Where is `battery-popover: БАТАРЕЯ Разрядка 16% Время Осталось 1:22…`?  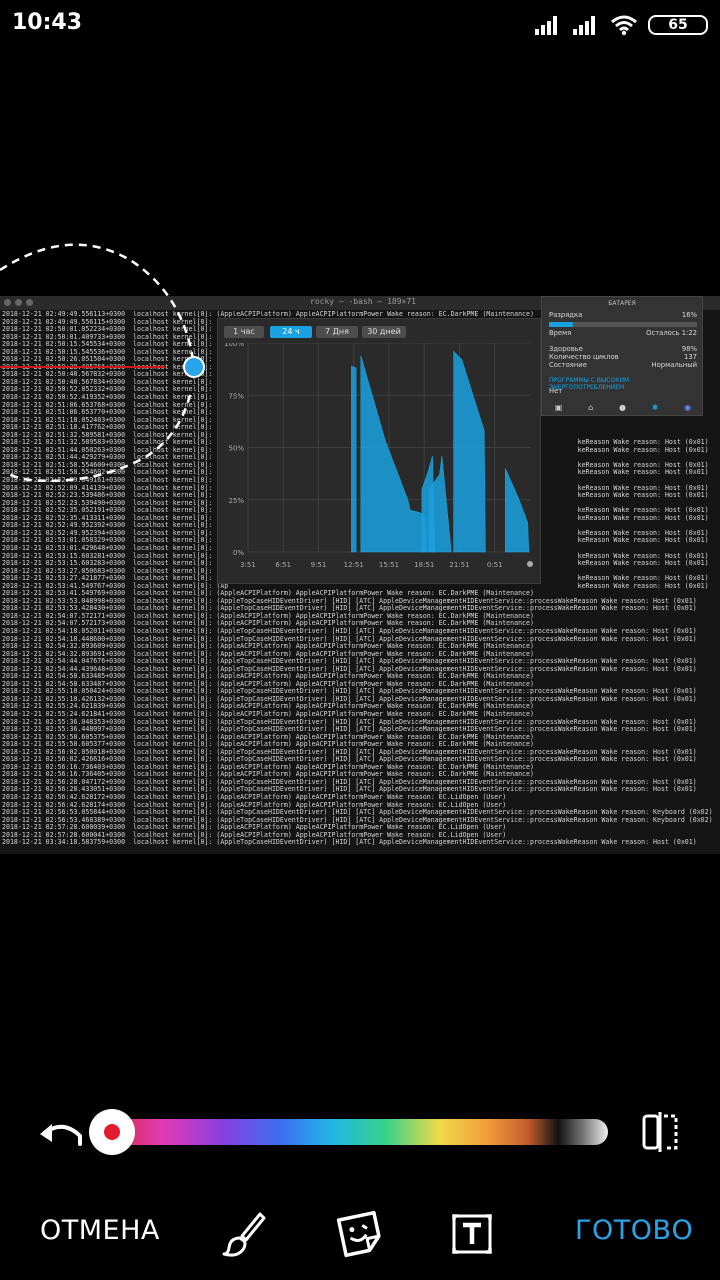
battery-popover: БАТАРЕЯ Разрядка 16% Время Осталось 1:22… is located at coordinates (622, 356).